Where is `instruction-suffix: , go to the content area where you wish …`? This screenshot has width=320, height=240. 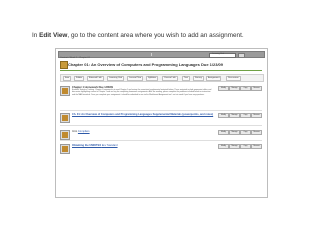 instruction-suffix: , go to the content area where you wish … is located at coordinates (155, 35).